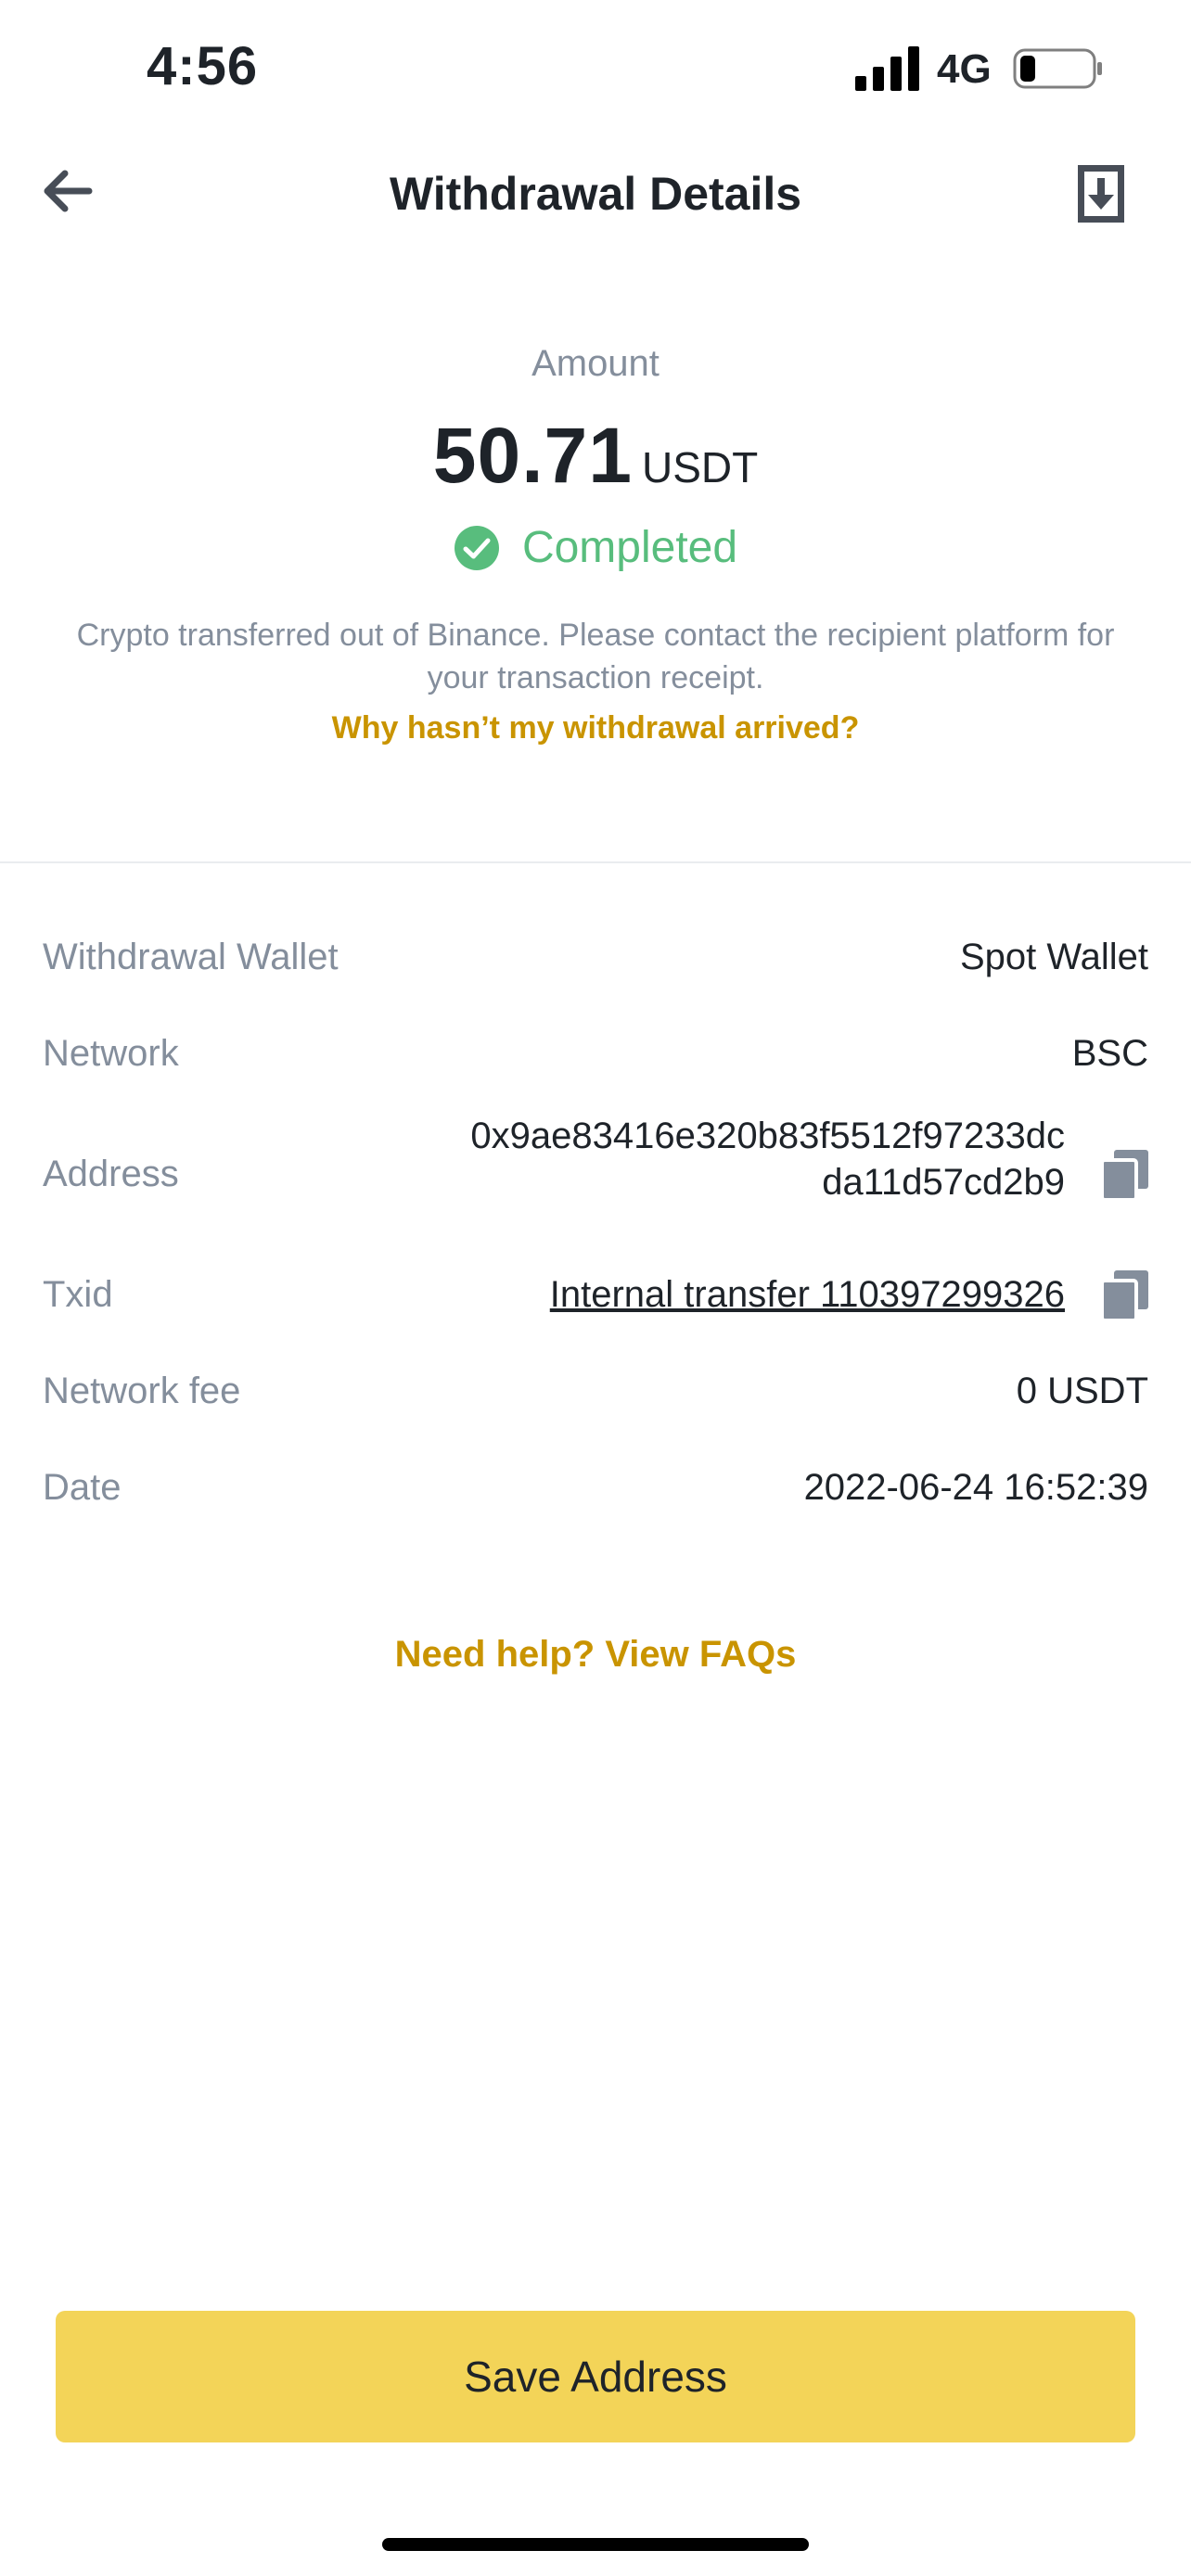 This screenshot has width=1191, height=2576. I want to click on address-line-1: 0x9ae83416e320b83f5512f97233dc, so click(767, 1136).